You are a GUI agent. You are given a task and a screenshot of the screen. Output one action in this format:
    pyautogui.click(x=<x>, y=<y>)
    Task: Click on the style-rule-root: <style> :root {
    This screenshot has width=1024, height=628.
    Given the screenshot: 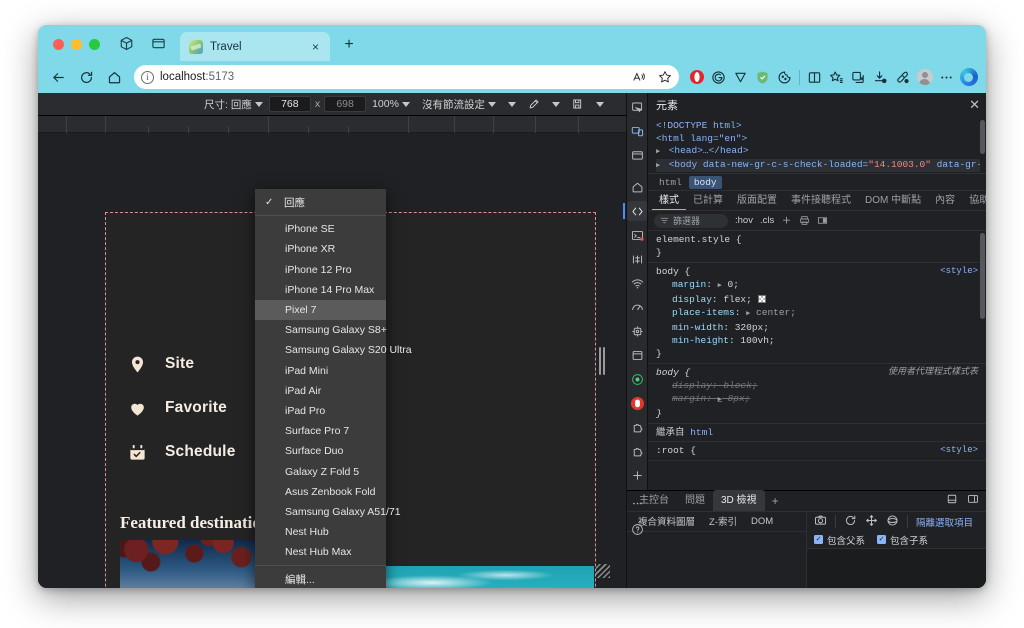 What is the action you would take?
    pyautogui.click(x=817, y=452)
    